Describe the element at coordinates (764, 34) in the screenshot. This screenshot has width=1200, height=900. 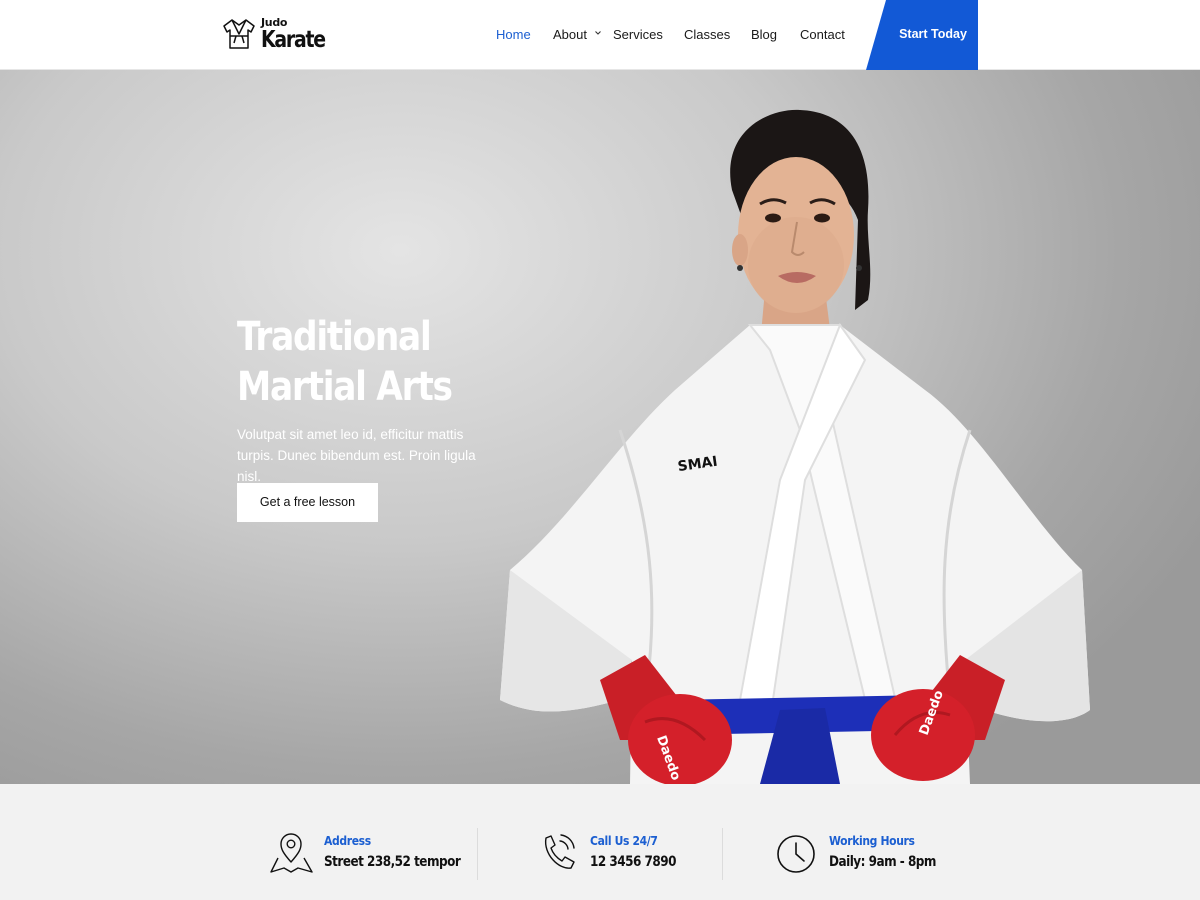
I see `nav-blog: Blog` at that location.